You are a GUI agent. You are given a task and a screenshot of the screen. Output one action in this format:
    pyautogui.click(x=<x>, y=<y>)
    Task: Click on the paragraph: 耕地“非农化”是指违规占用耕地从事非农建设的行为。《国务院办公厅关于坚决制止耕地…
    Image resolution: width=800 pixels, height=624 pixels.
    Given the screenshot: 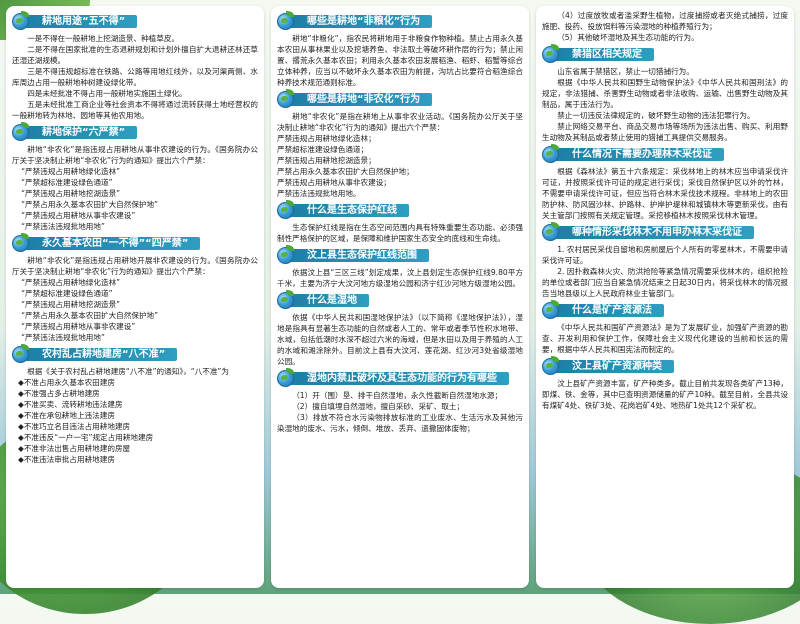 What is the action you would take?
    pyautogui.click(x=135, y=155)
    